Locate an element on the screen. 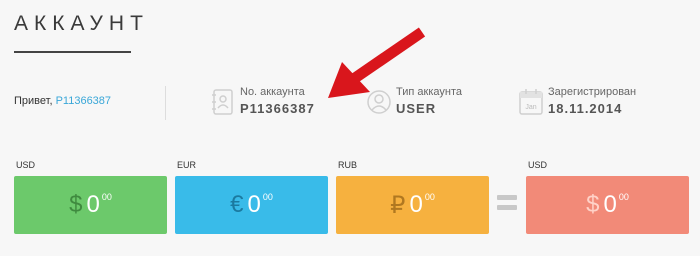 The width and height of the screenshot is (700, 256). balance-card-eur: € 0 00 is located at coordinates (251, 205).